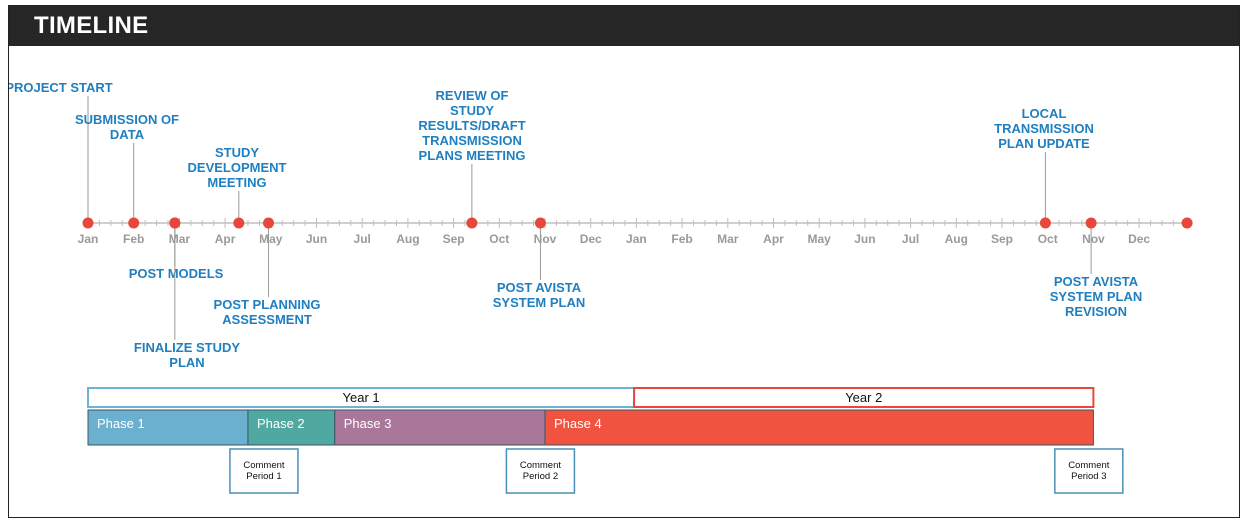 The image size is (1248, 522). I want to click on event-label-line: REVISION, so click(1096, 311).